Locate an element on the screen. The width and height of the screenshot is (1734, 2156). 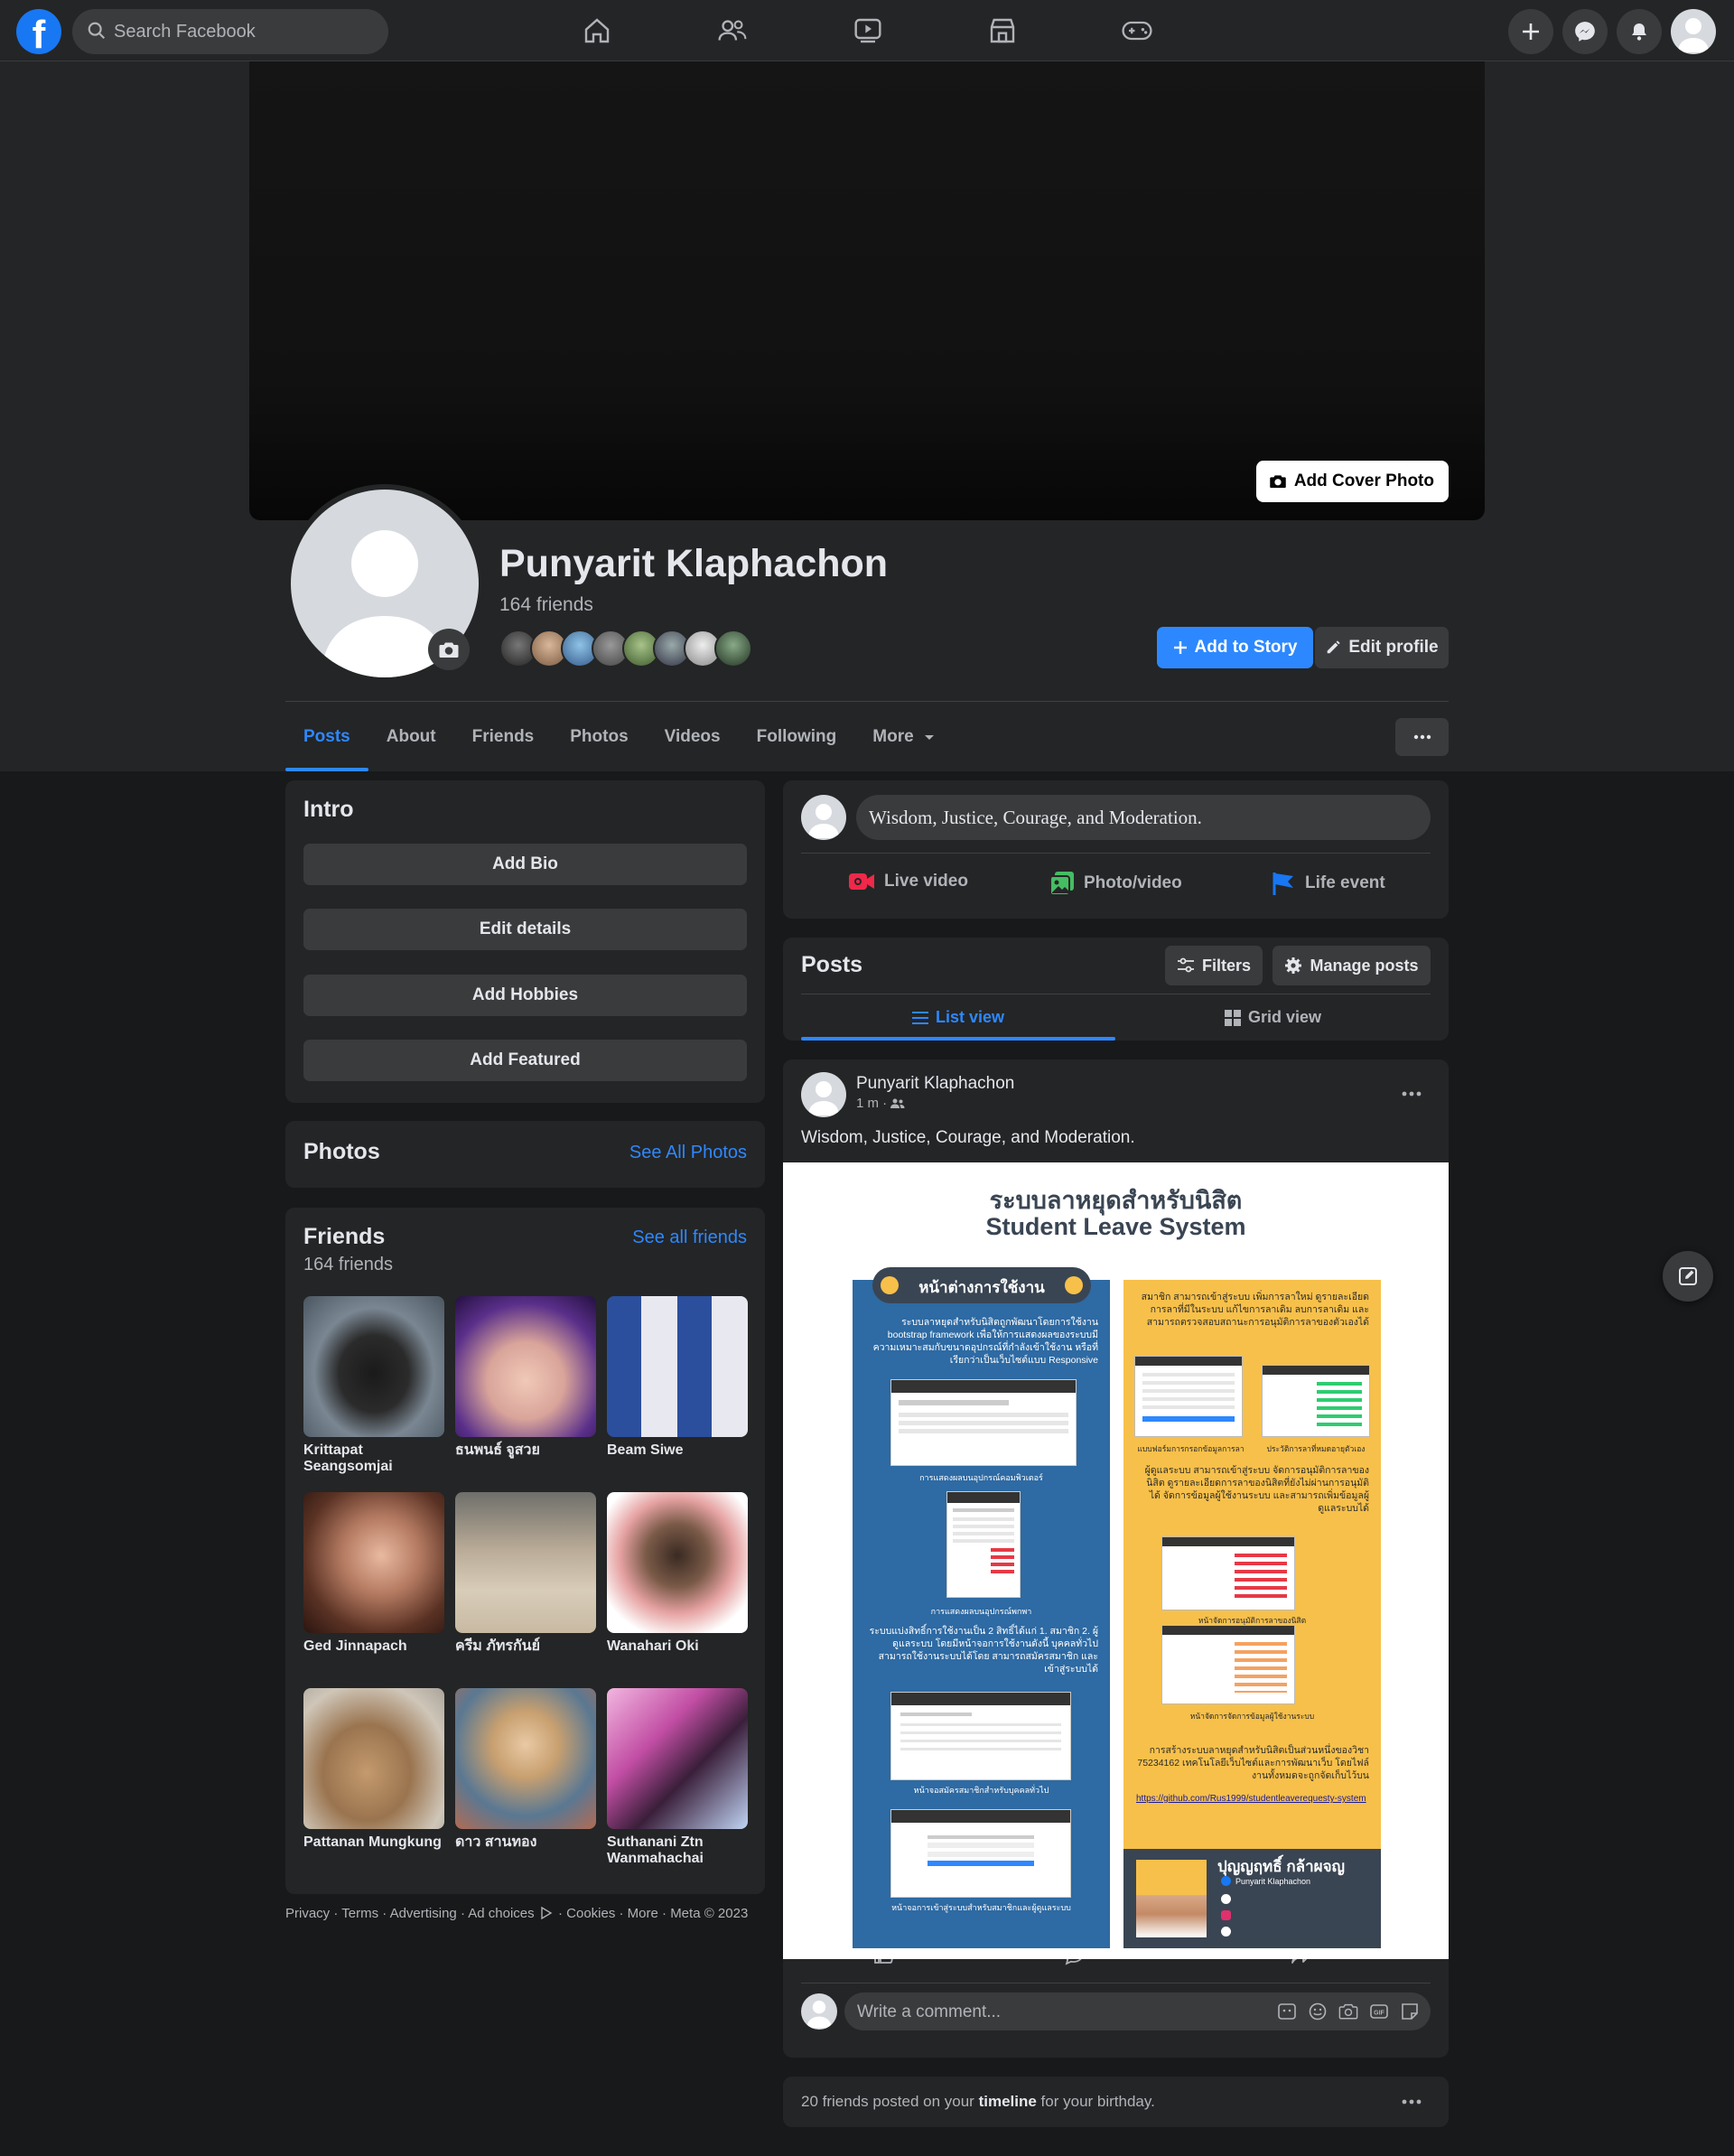
friend-tile: Suthanani Ztn Wanmahachai is located at coordinates (678, 1777).